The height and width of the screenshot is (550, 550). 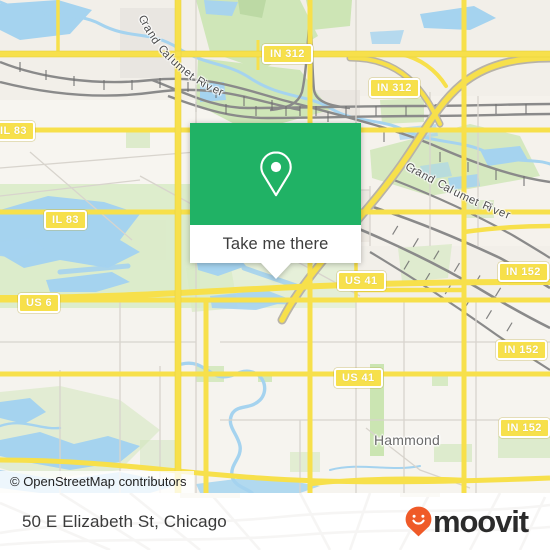 I want to click on shield-us-41-north: US 41, so click(x=361, y=281).